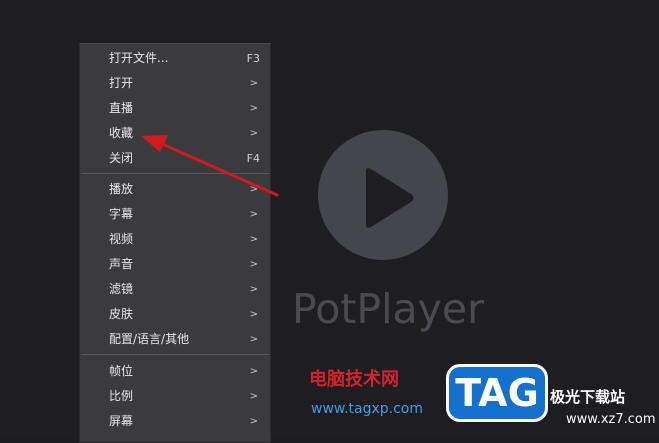 The image size is (659, 443). Describe the element at coordinates (611, 419) in the screenshot. I see `watermark-site-url: www.xz7.com` at that location.